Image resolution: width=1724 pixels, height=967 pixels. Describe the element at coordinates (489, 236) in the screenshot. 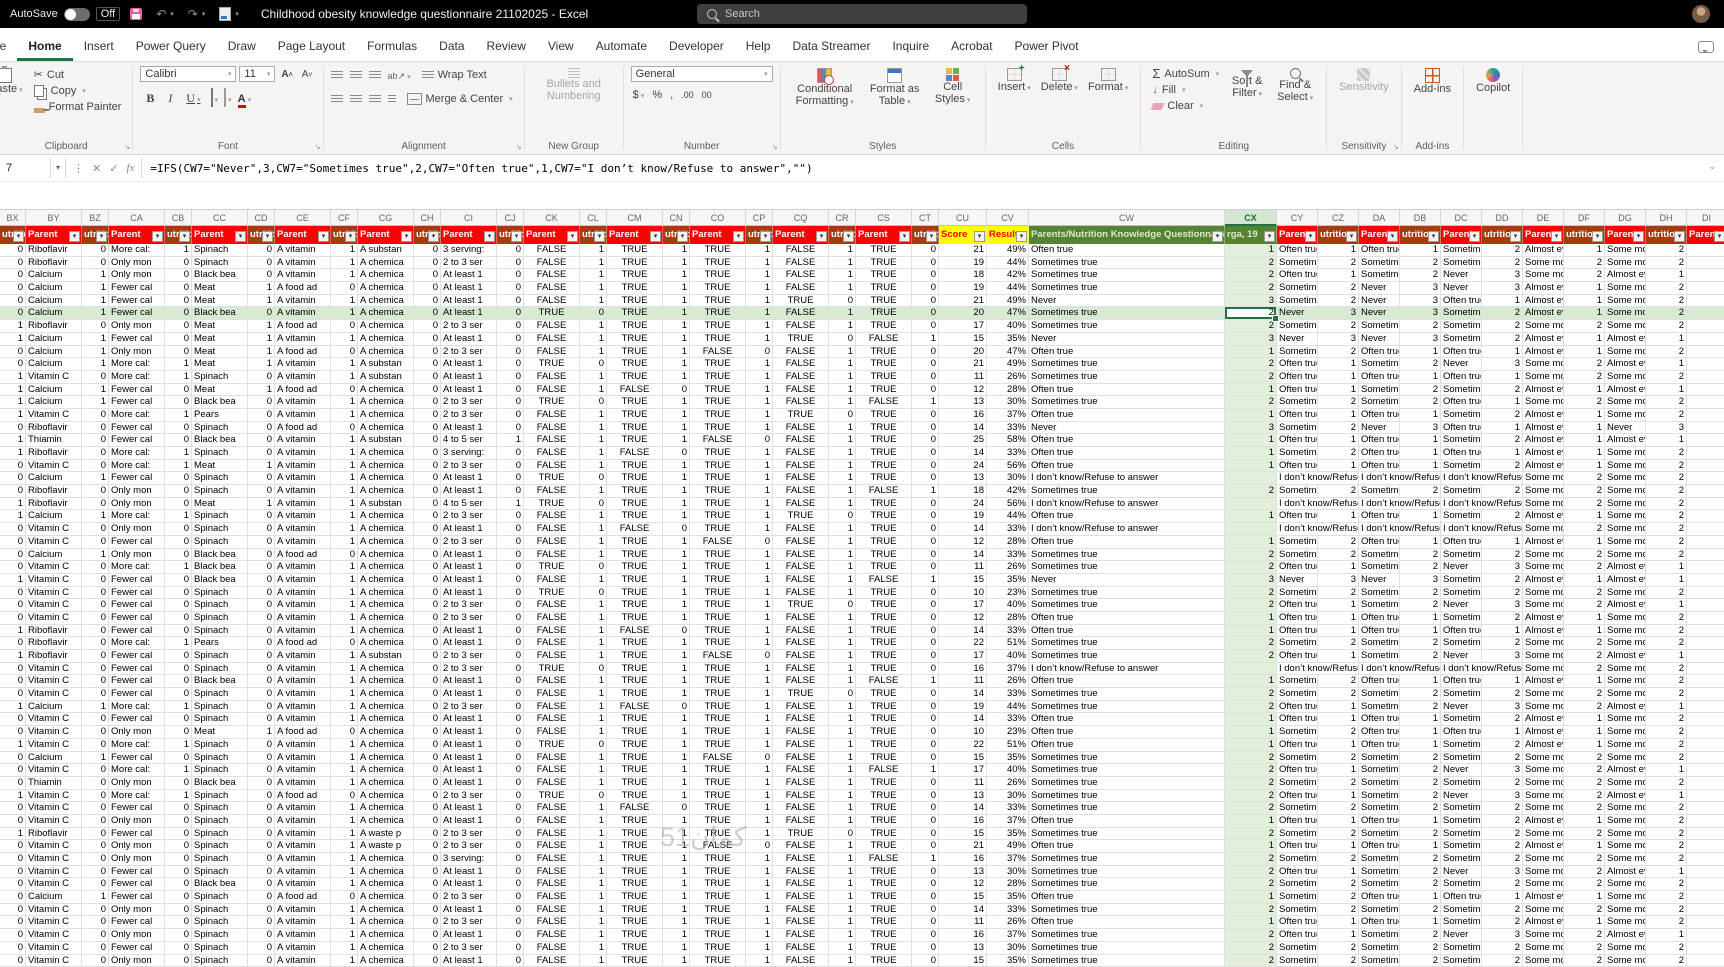

I see `filter-button: ▾` at that location.